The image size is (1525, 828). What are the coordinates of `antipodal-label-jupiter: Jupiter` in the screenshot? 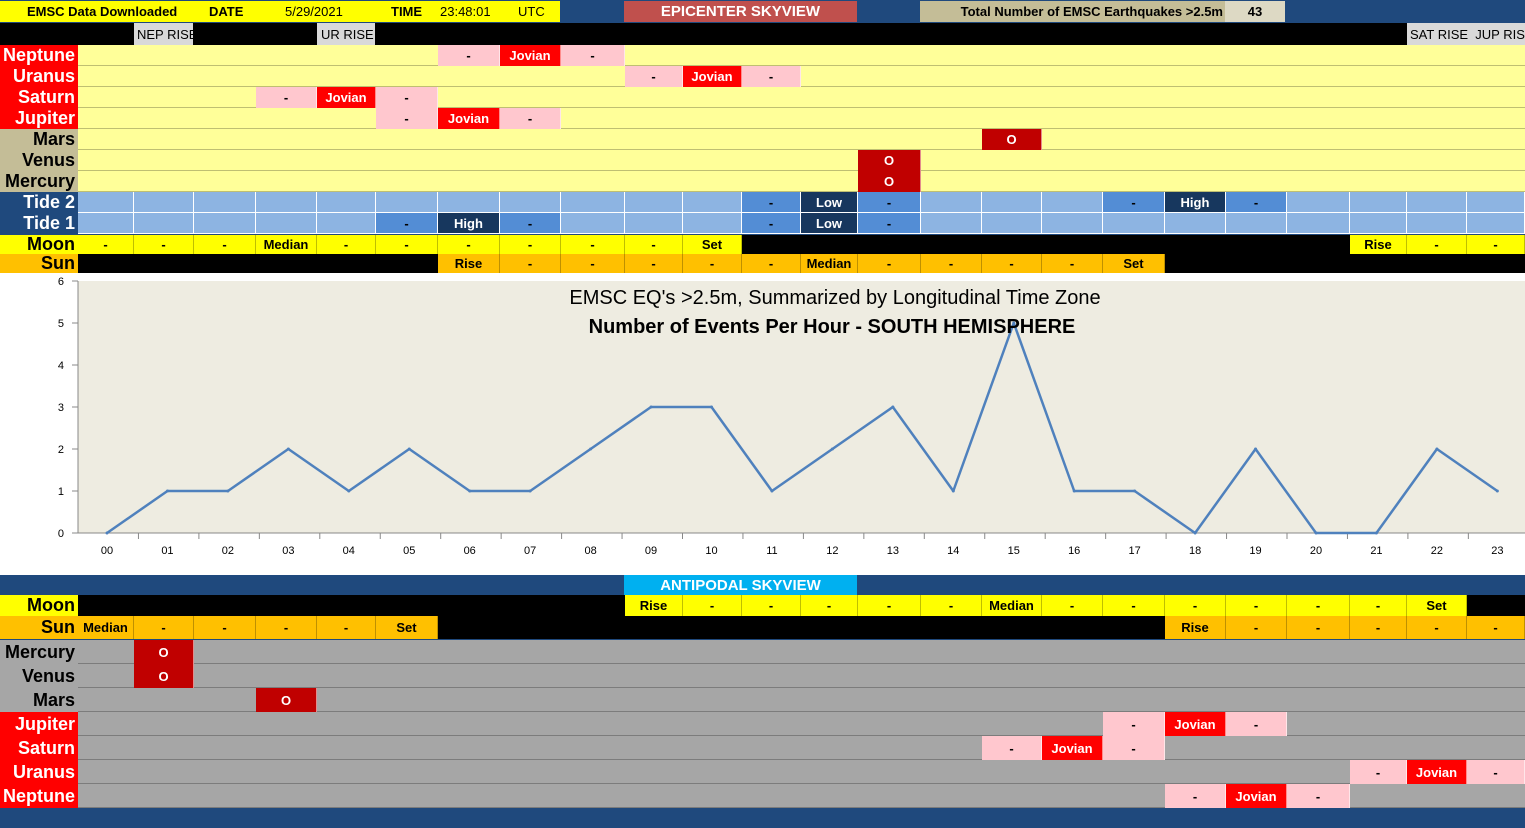 It's located at (39, 724).